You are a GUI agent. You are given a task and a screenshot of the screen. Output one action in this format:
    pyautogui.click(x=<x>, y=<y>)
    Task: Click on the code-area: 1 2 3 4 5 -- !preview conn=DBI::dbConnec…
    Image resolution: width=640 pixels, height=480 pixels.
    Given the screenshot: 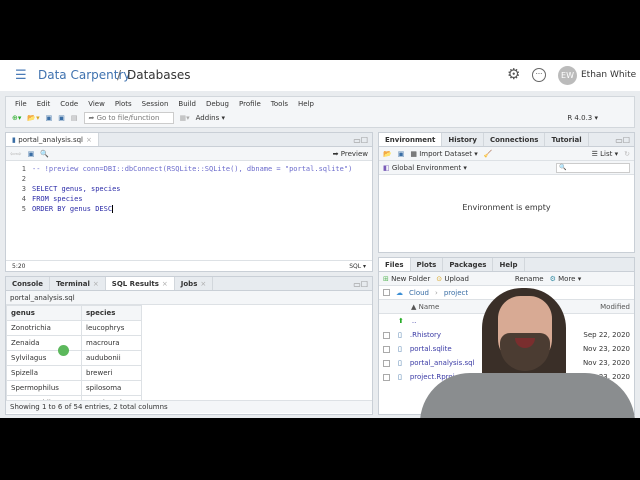 What is the action you would take?
    pyautogui.click(x=189, y=208)
    